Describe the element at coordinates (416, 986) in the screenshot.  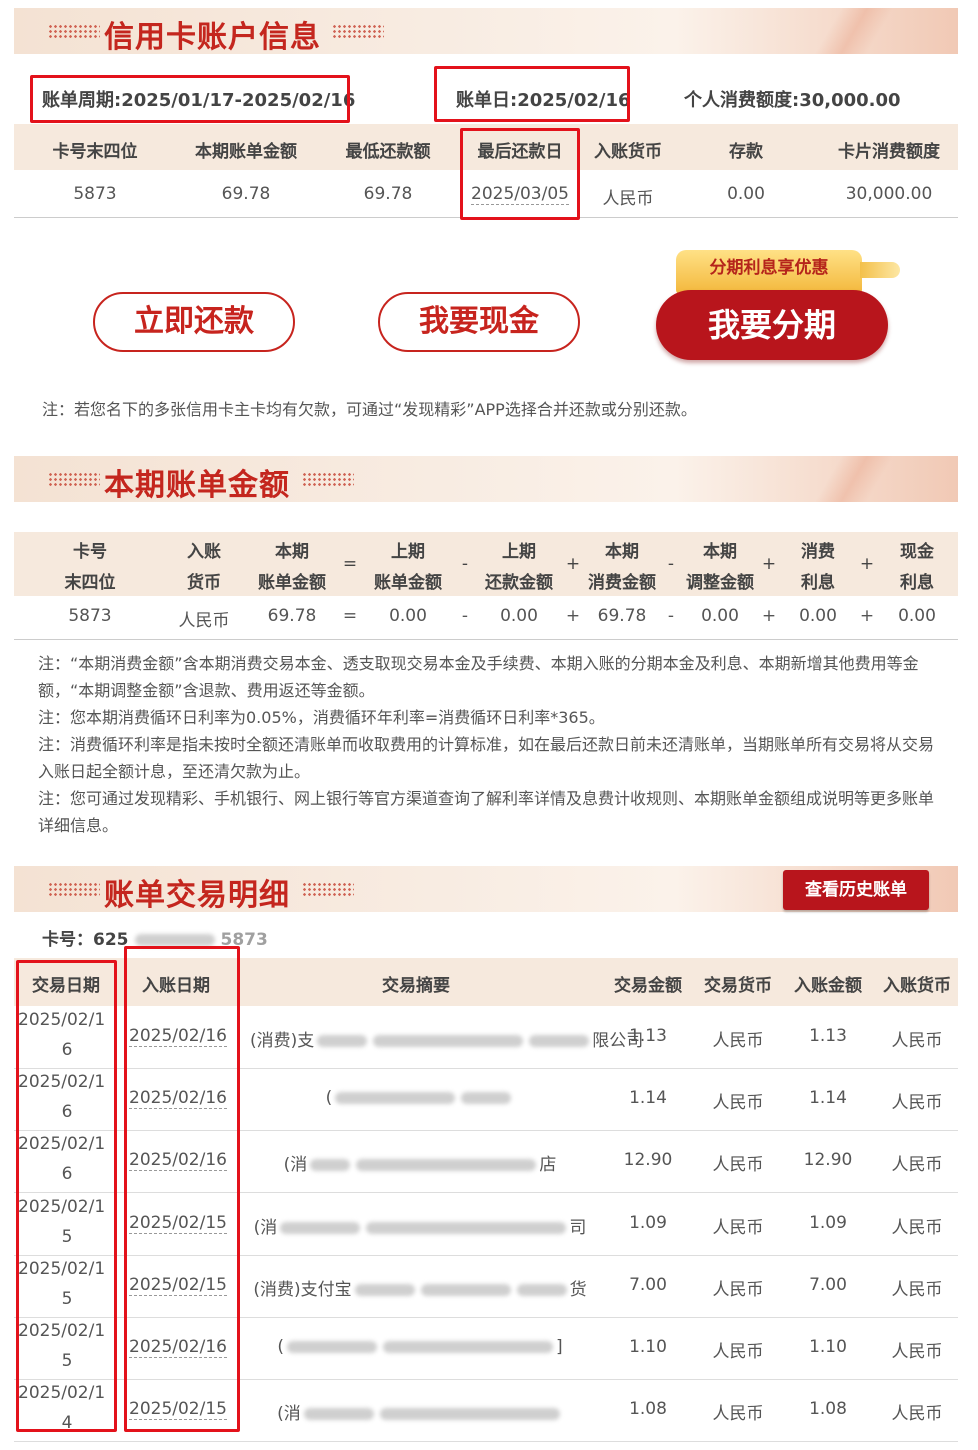
I see `transaction-header-cell: 交易摘要` at that location.